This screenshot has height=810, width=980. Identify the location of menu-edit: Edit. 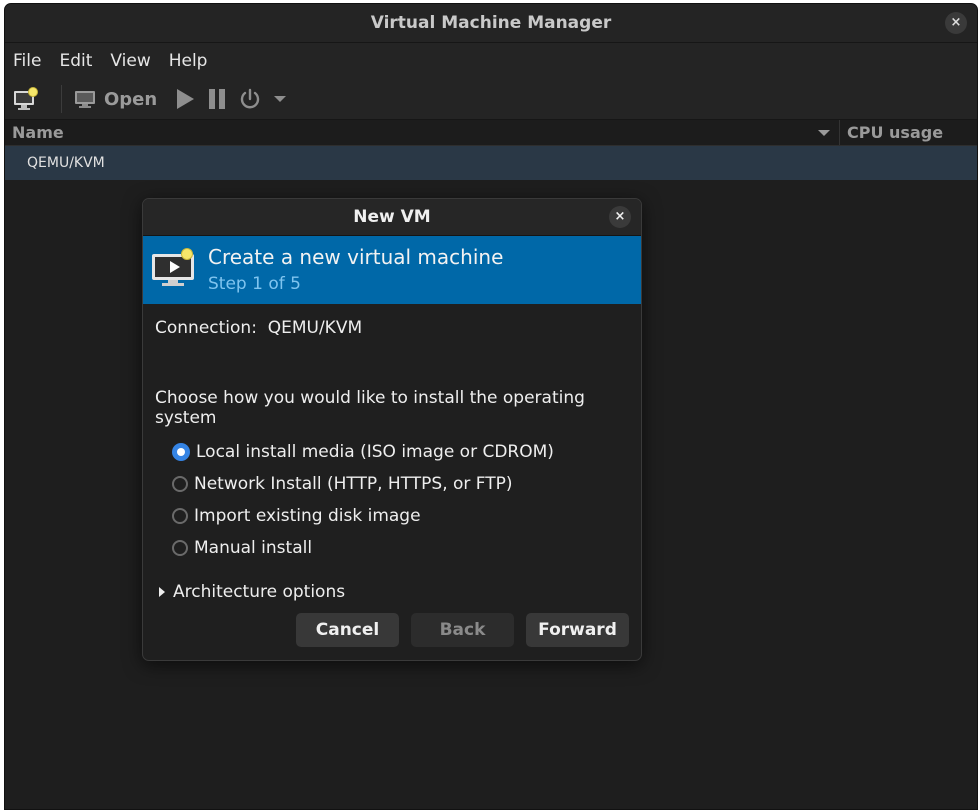
(79, 61).